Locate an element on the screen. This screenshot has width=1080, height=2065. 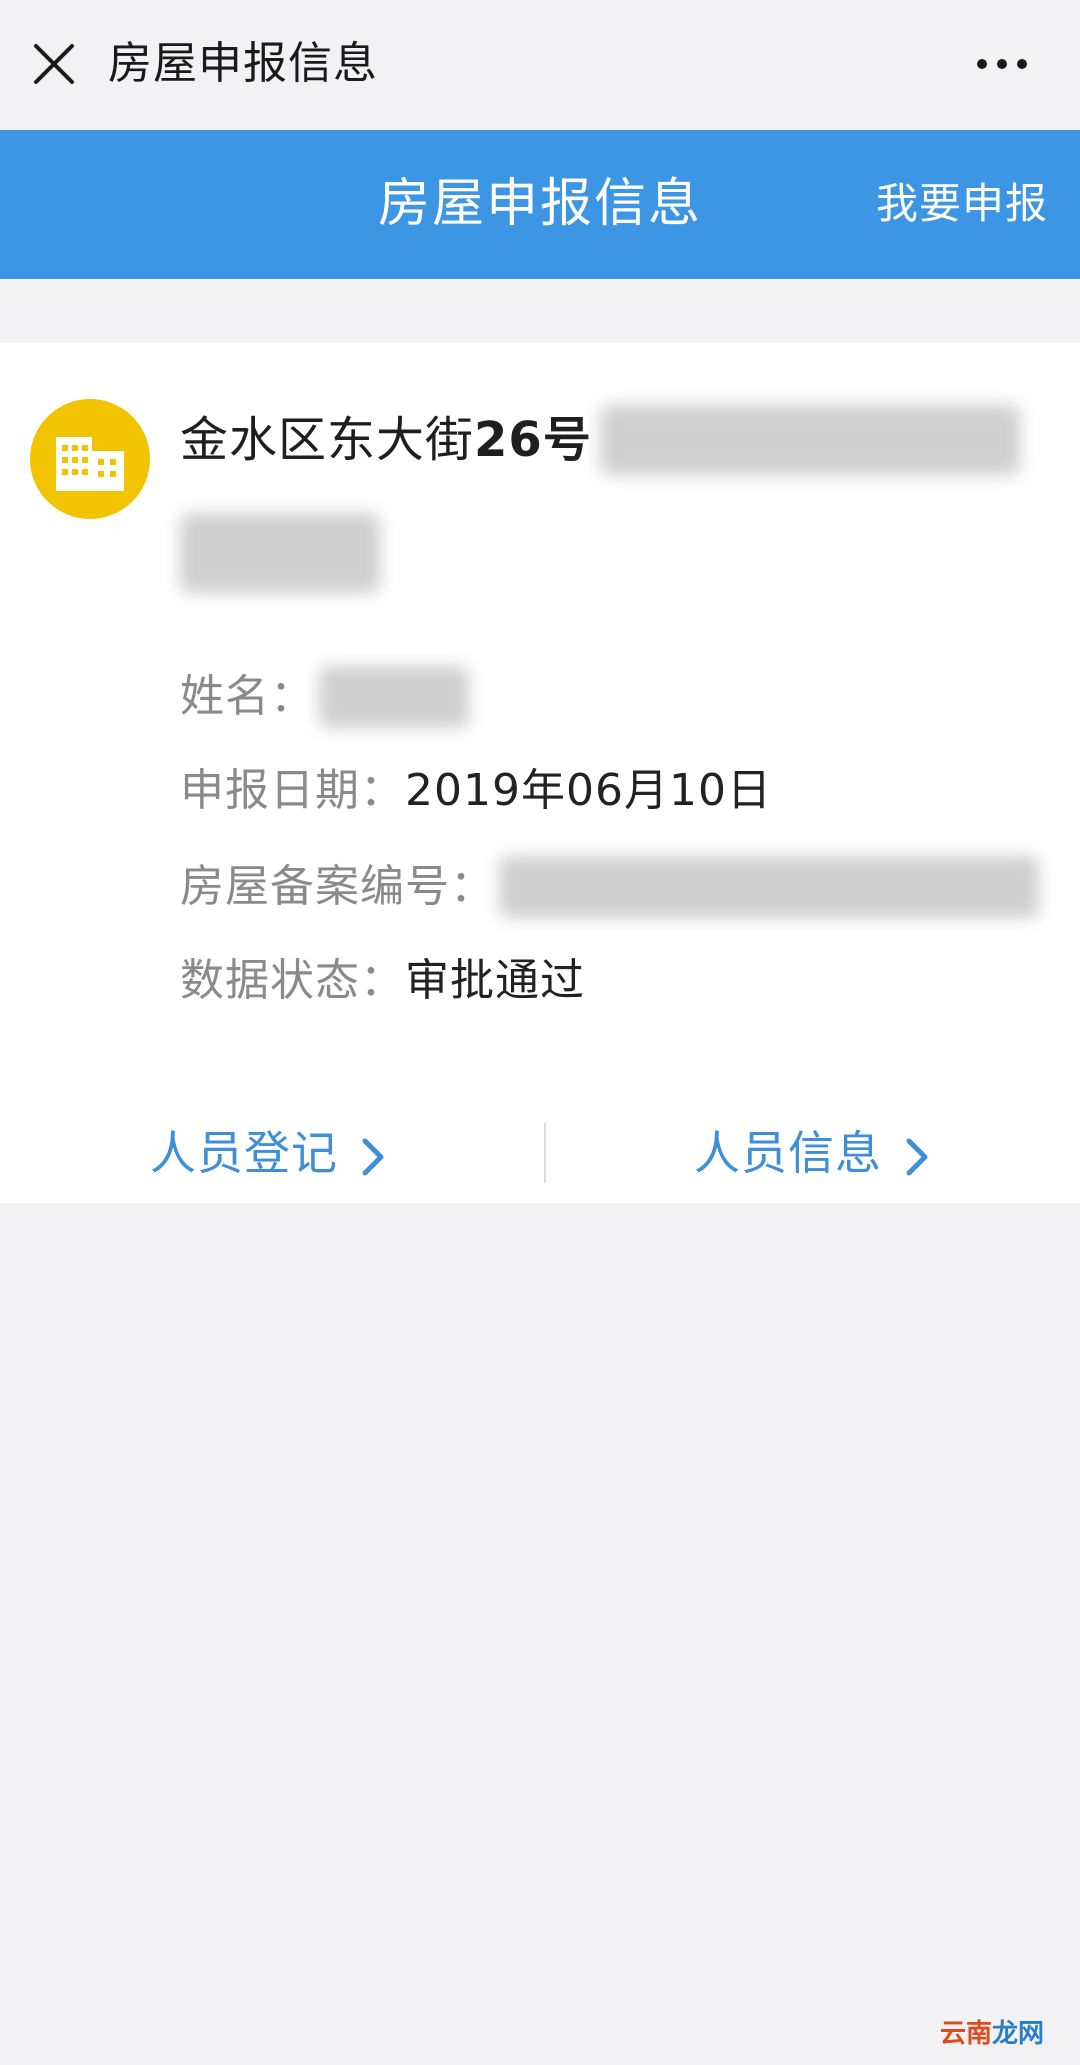
address-text: 金水区东大街26号 is located at coordinates (386, 440).